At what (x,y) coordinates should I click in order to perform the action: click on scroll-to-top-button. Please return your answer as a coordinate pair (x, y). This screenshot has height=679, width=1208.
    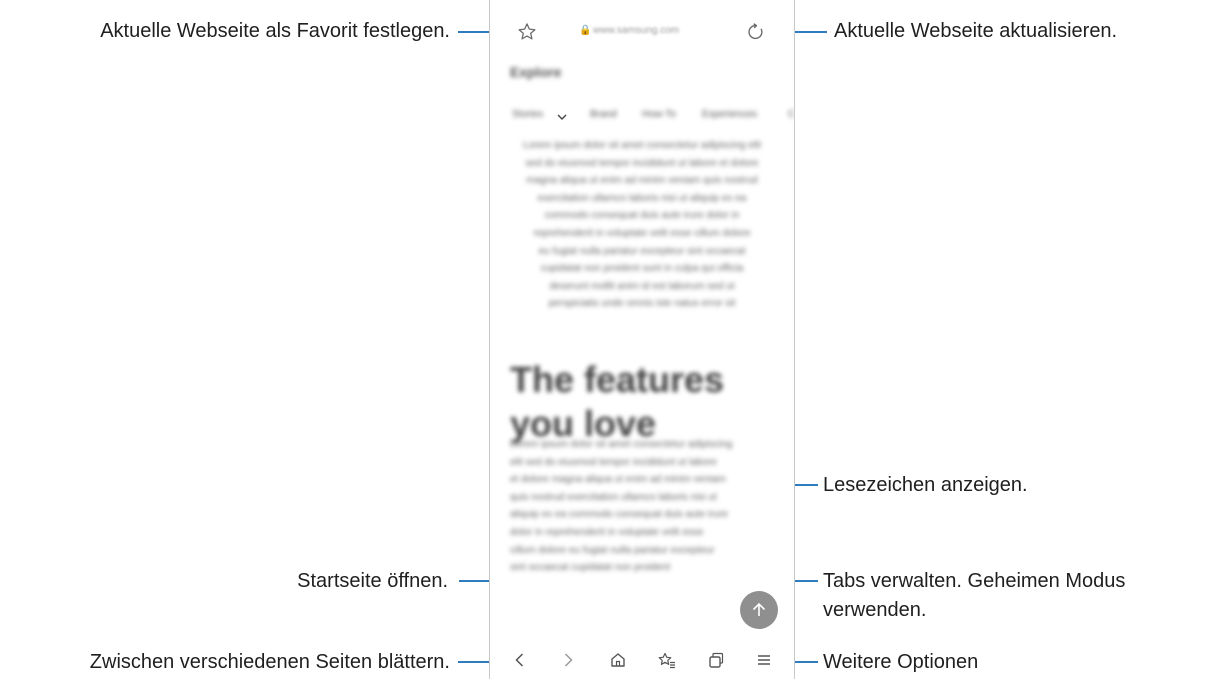
    Looking at the image, I should click on (759, 610).